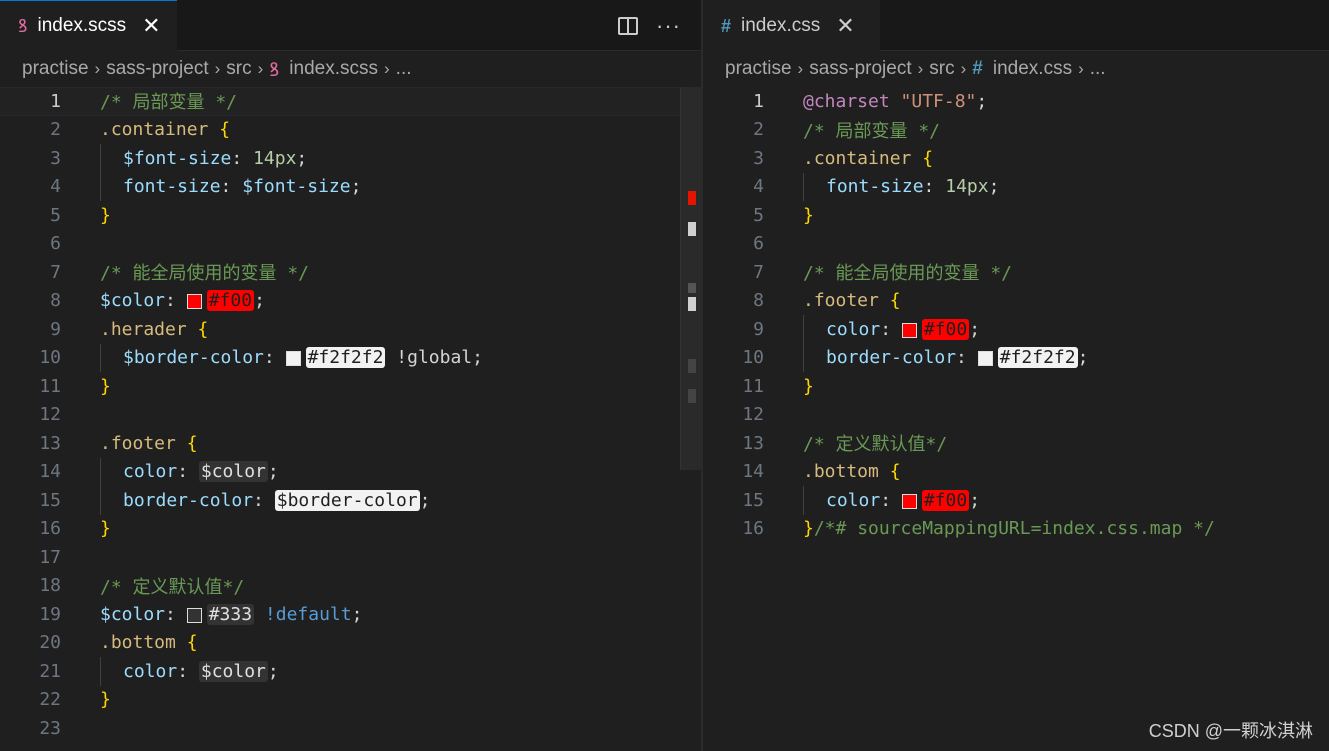 The image size is (1329, 751). I want to click on line-number: 17, so click(50, 557).